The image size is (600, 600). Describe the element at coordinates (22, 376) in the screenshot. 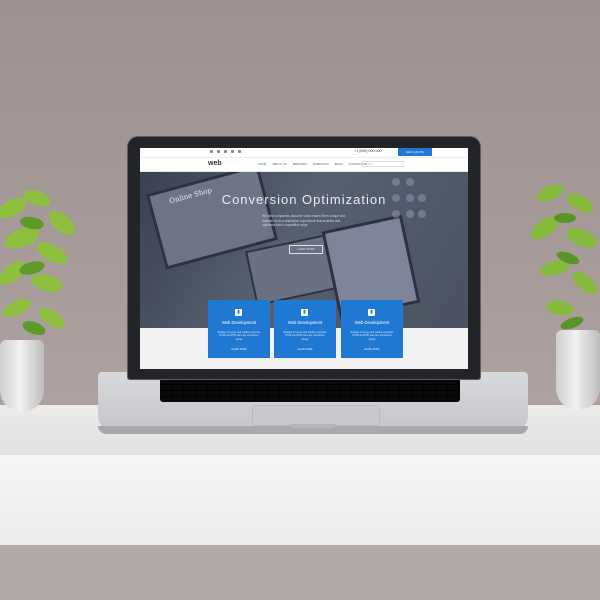

I see `pot-left` at that location.